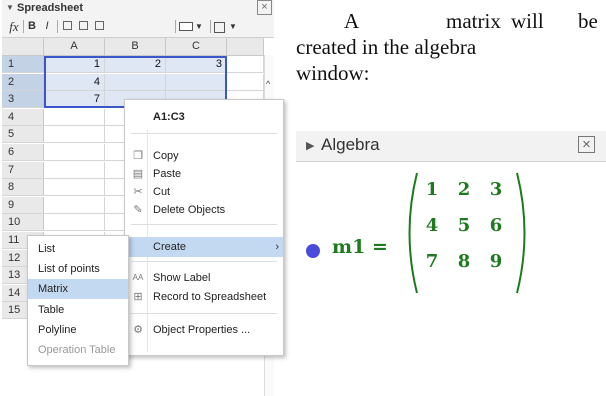 This screenshot has width=606, height=396. I want to click on menu-item-record-to-spreadsheet: ⊞ Record to Spreadsheet, so click(204, 297).